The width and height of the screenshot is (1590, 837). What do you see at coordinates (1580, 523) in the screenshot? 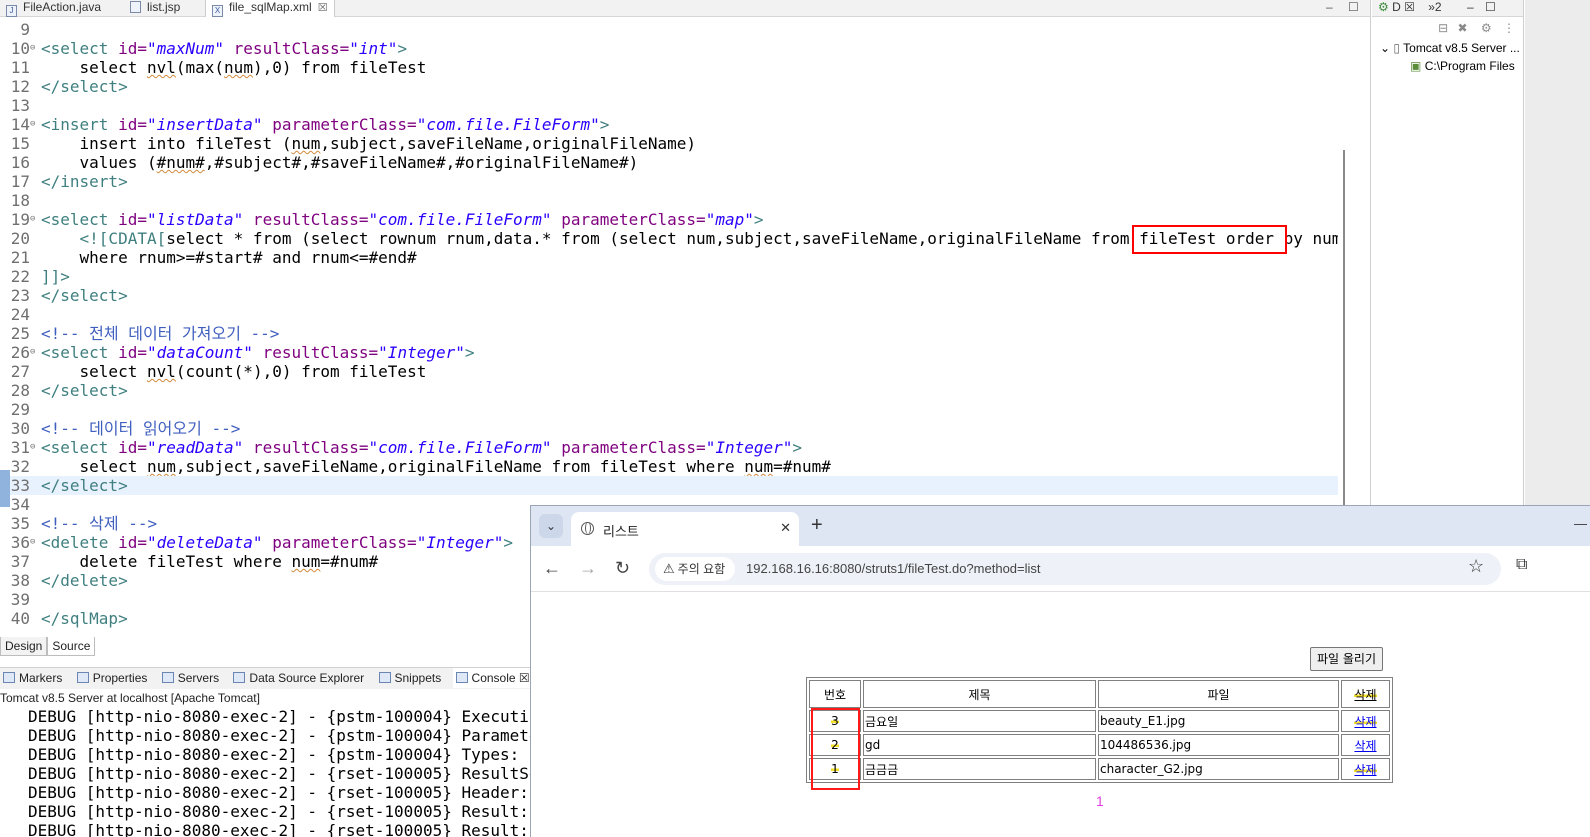
I see `minimize-icon: —` at bounding box center [1580, 523].